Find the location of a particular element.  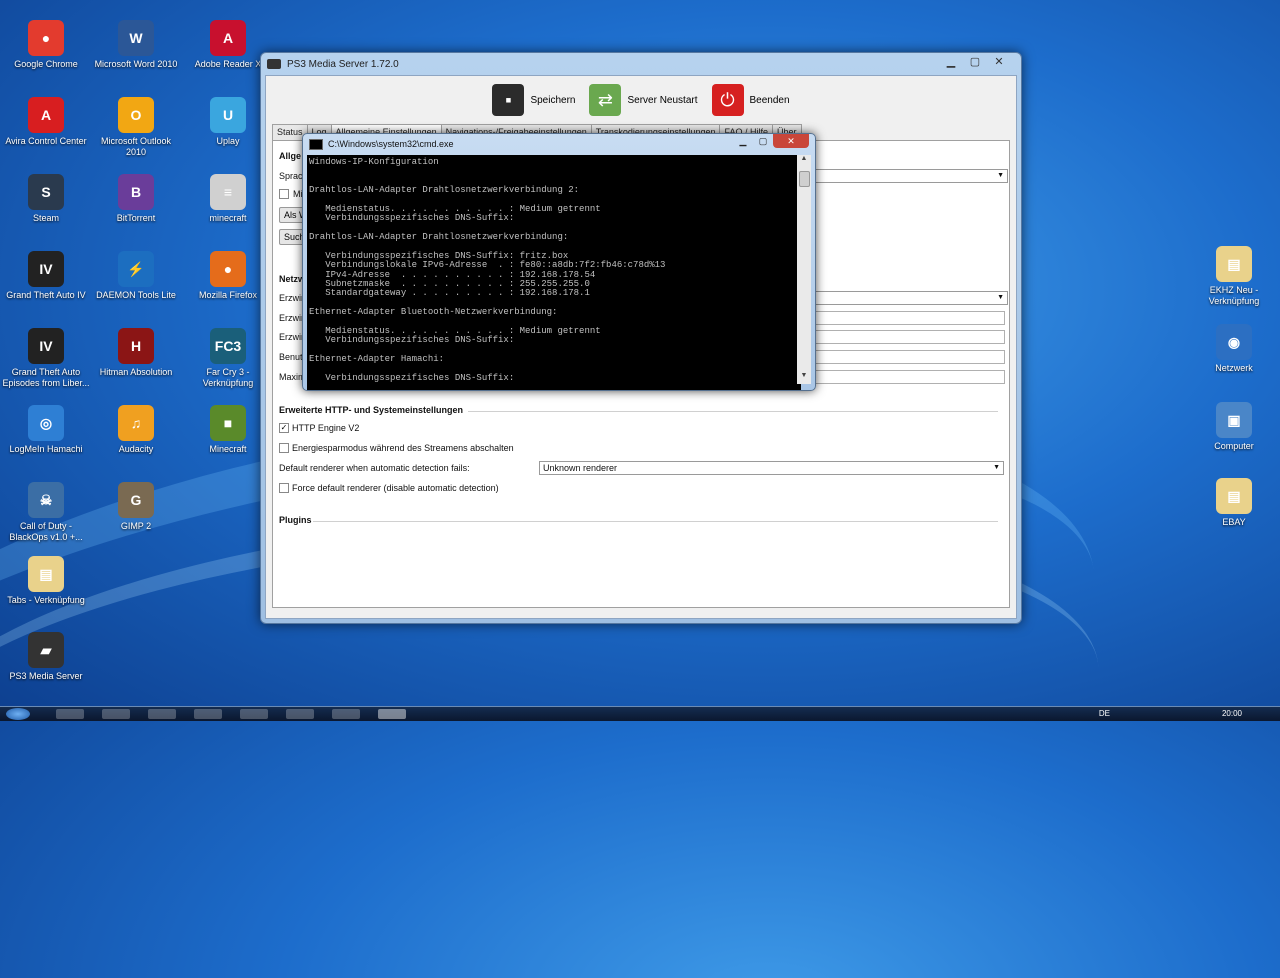

renderer-value: Unknown renderer is located at coordinates (580, 468).